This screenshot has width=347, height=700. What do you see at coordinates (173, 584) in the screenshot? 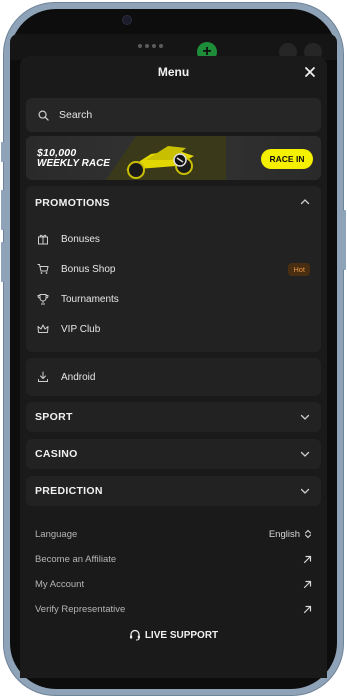
I see `my-account-link: My Account` at bounding box center [173, 584].